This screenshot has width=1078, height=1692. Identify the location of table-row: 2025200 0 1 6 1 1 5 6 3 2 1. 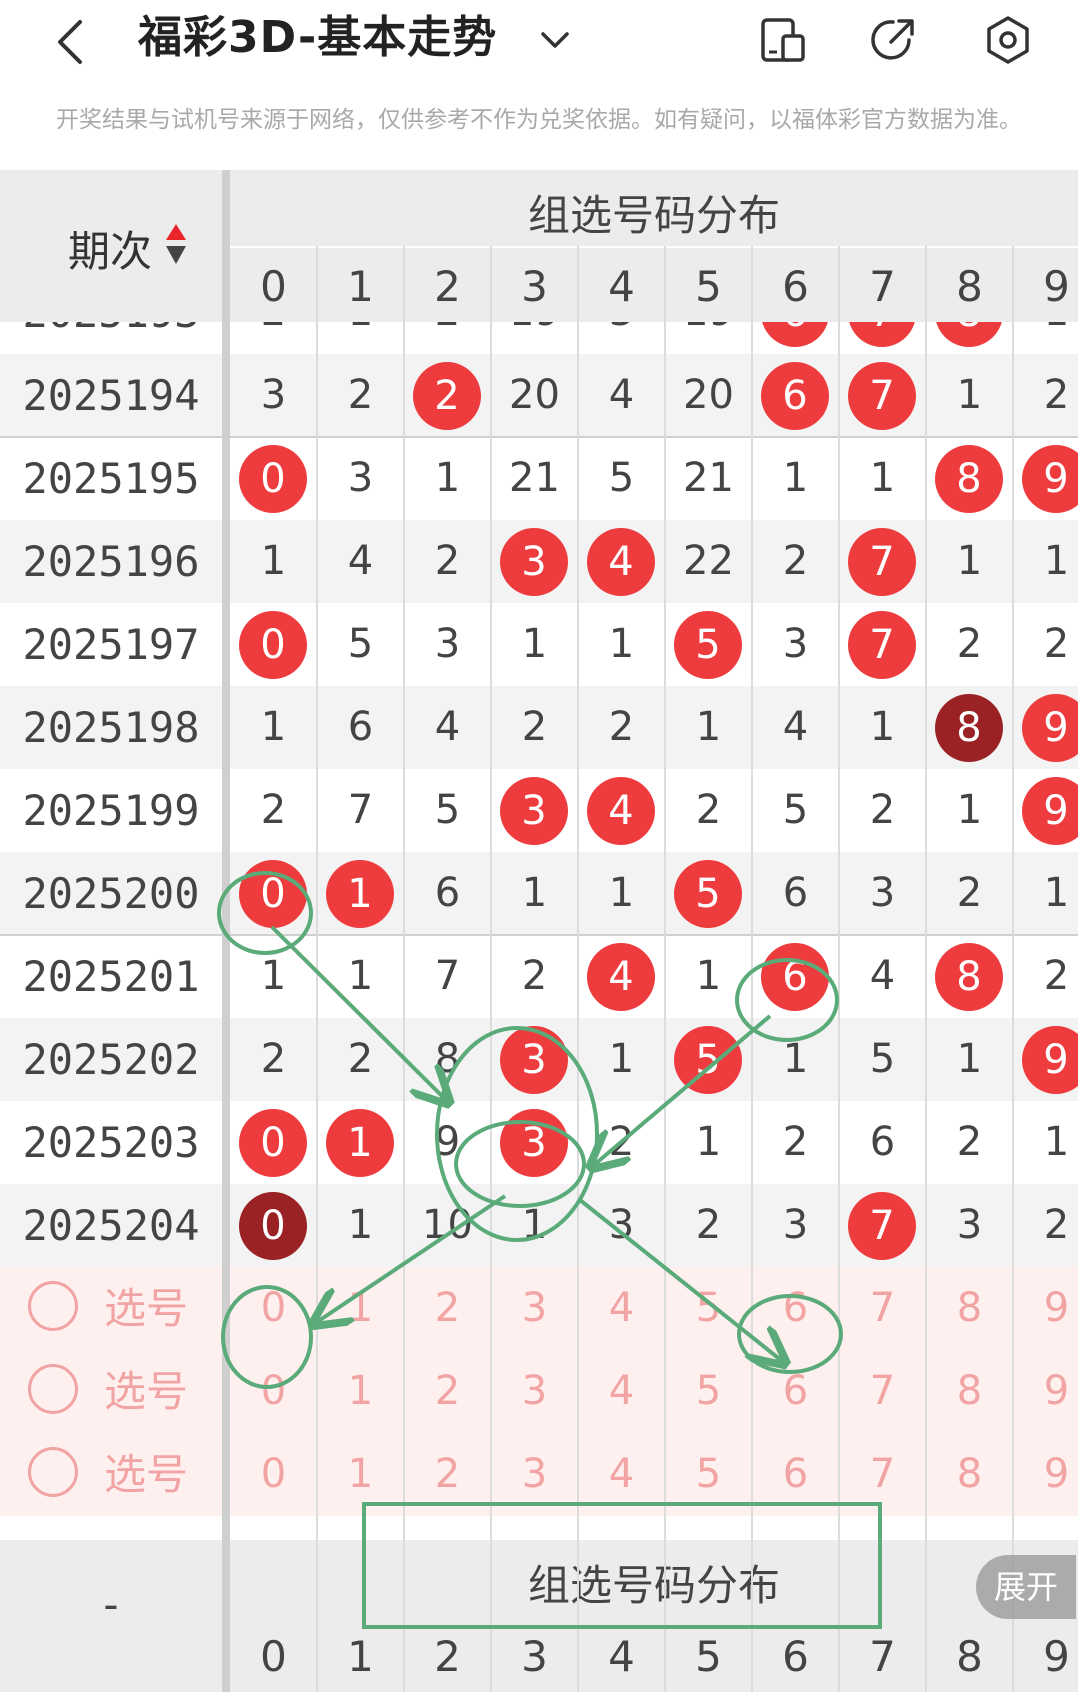
(539, 893).